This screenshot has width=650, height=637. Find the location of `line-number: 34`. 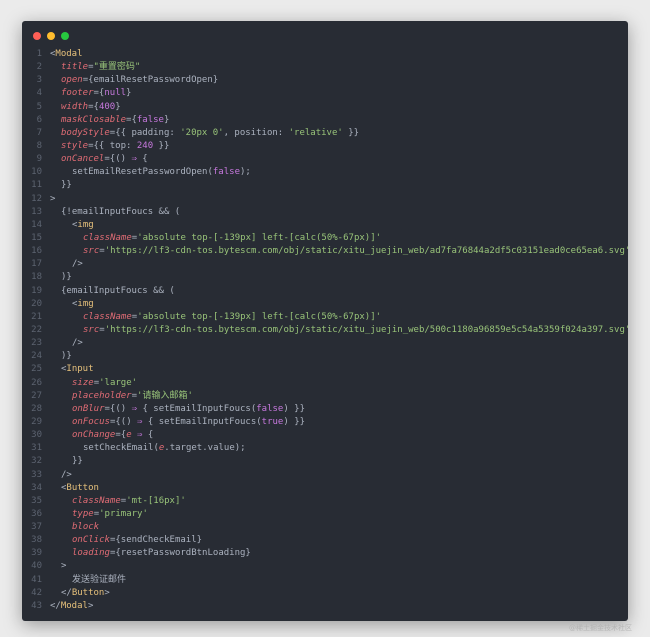

line-number: 34 is located at coordinates (36, 487).